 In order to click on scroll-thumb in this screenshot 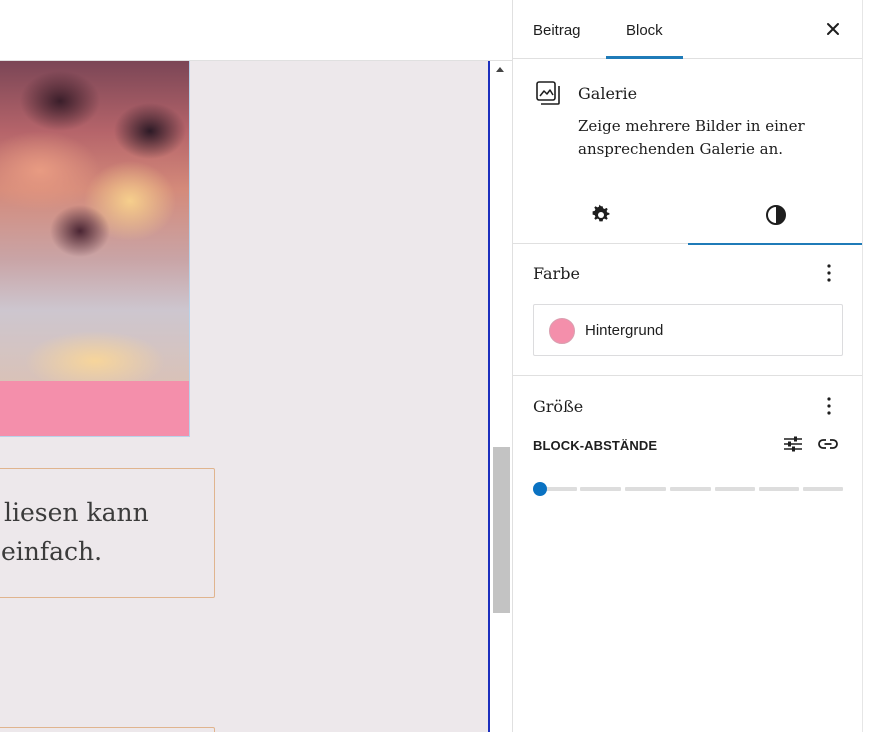, I will do `click(501, 530)`.